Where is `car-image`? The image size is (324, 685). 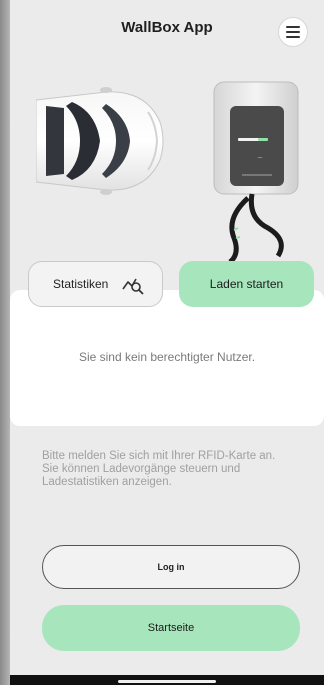
car-image is located at coordinates (100, 141).